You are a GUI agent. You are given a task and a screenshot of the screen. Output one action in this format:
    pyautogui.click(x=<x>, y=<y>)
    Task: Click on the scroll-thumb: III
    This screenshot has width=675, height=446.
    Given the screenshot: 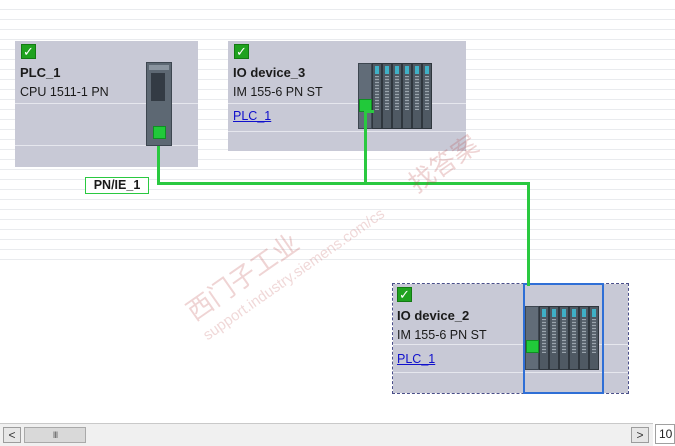 What is the action you would take?
    pyautogui.click(x=55, y=435)
    